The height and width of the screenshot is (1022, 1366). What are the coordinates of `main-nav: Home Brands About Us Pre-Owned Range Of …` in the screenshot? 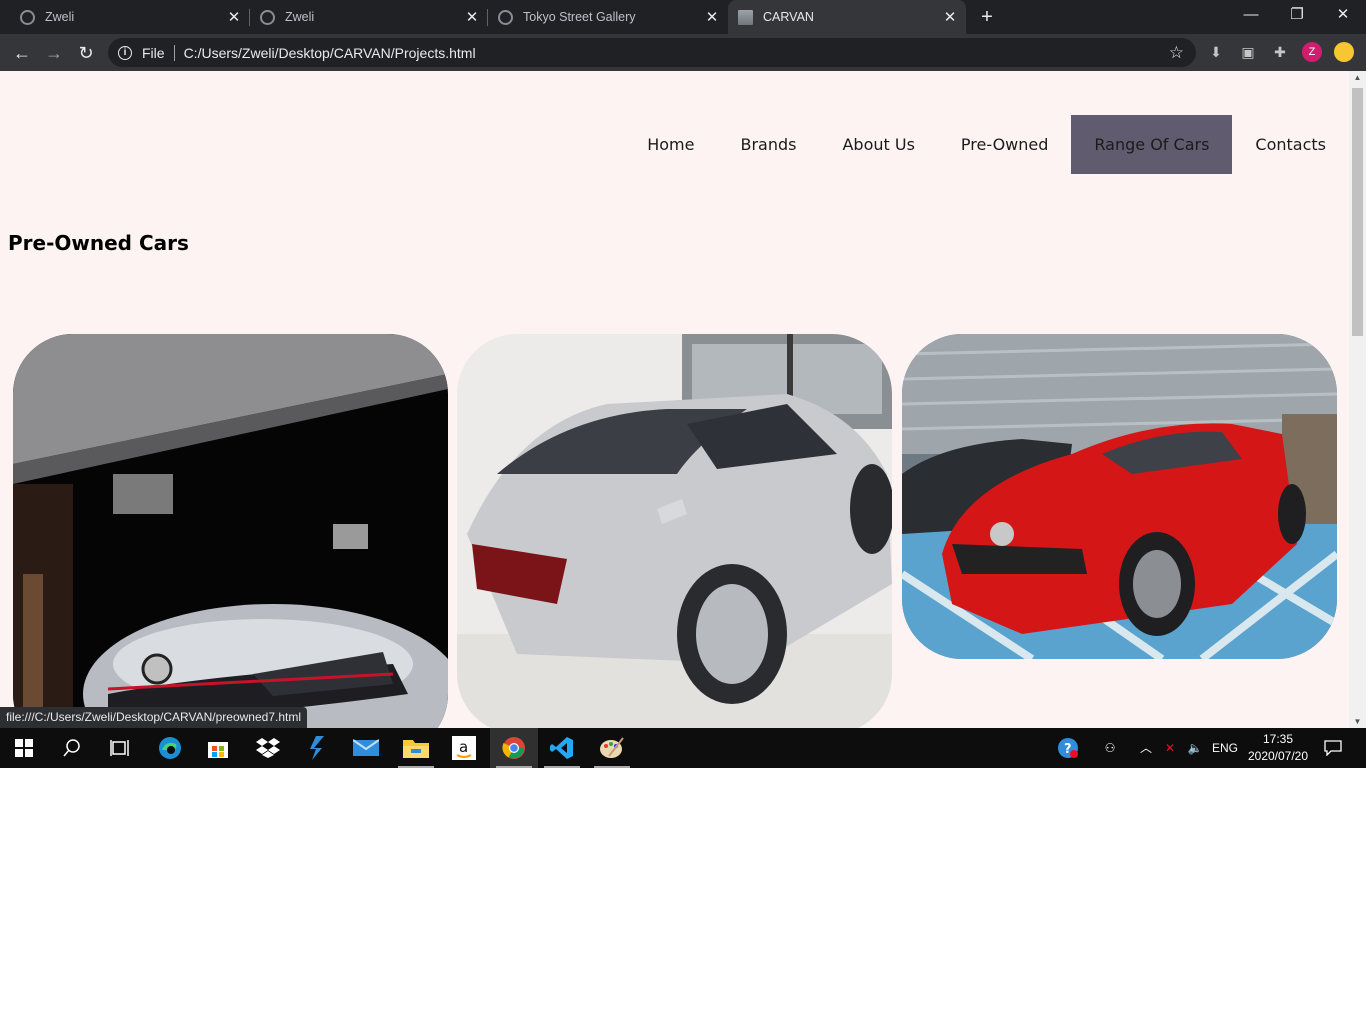 It's located at (986, 144).